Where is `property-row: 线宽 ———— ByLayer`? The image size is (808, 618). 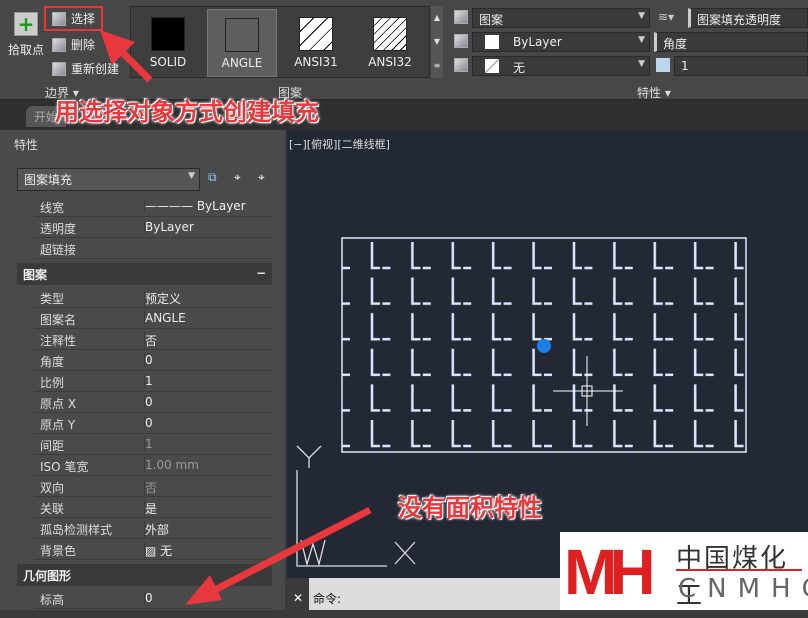
property-row: 线宽 ———— ByLayer is located at coordinates (153, 206).